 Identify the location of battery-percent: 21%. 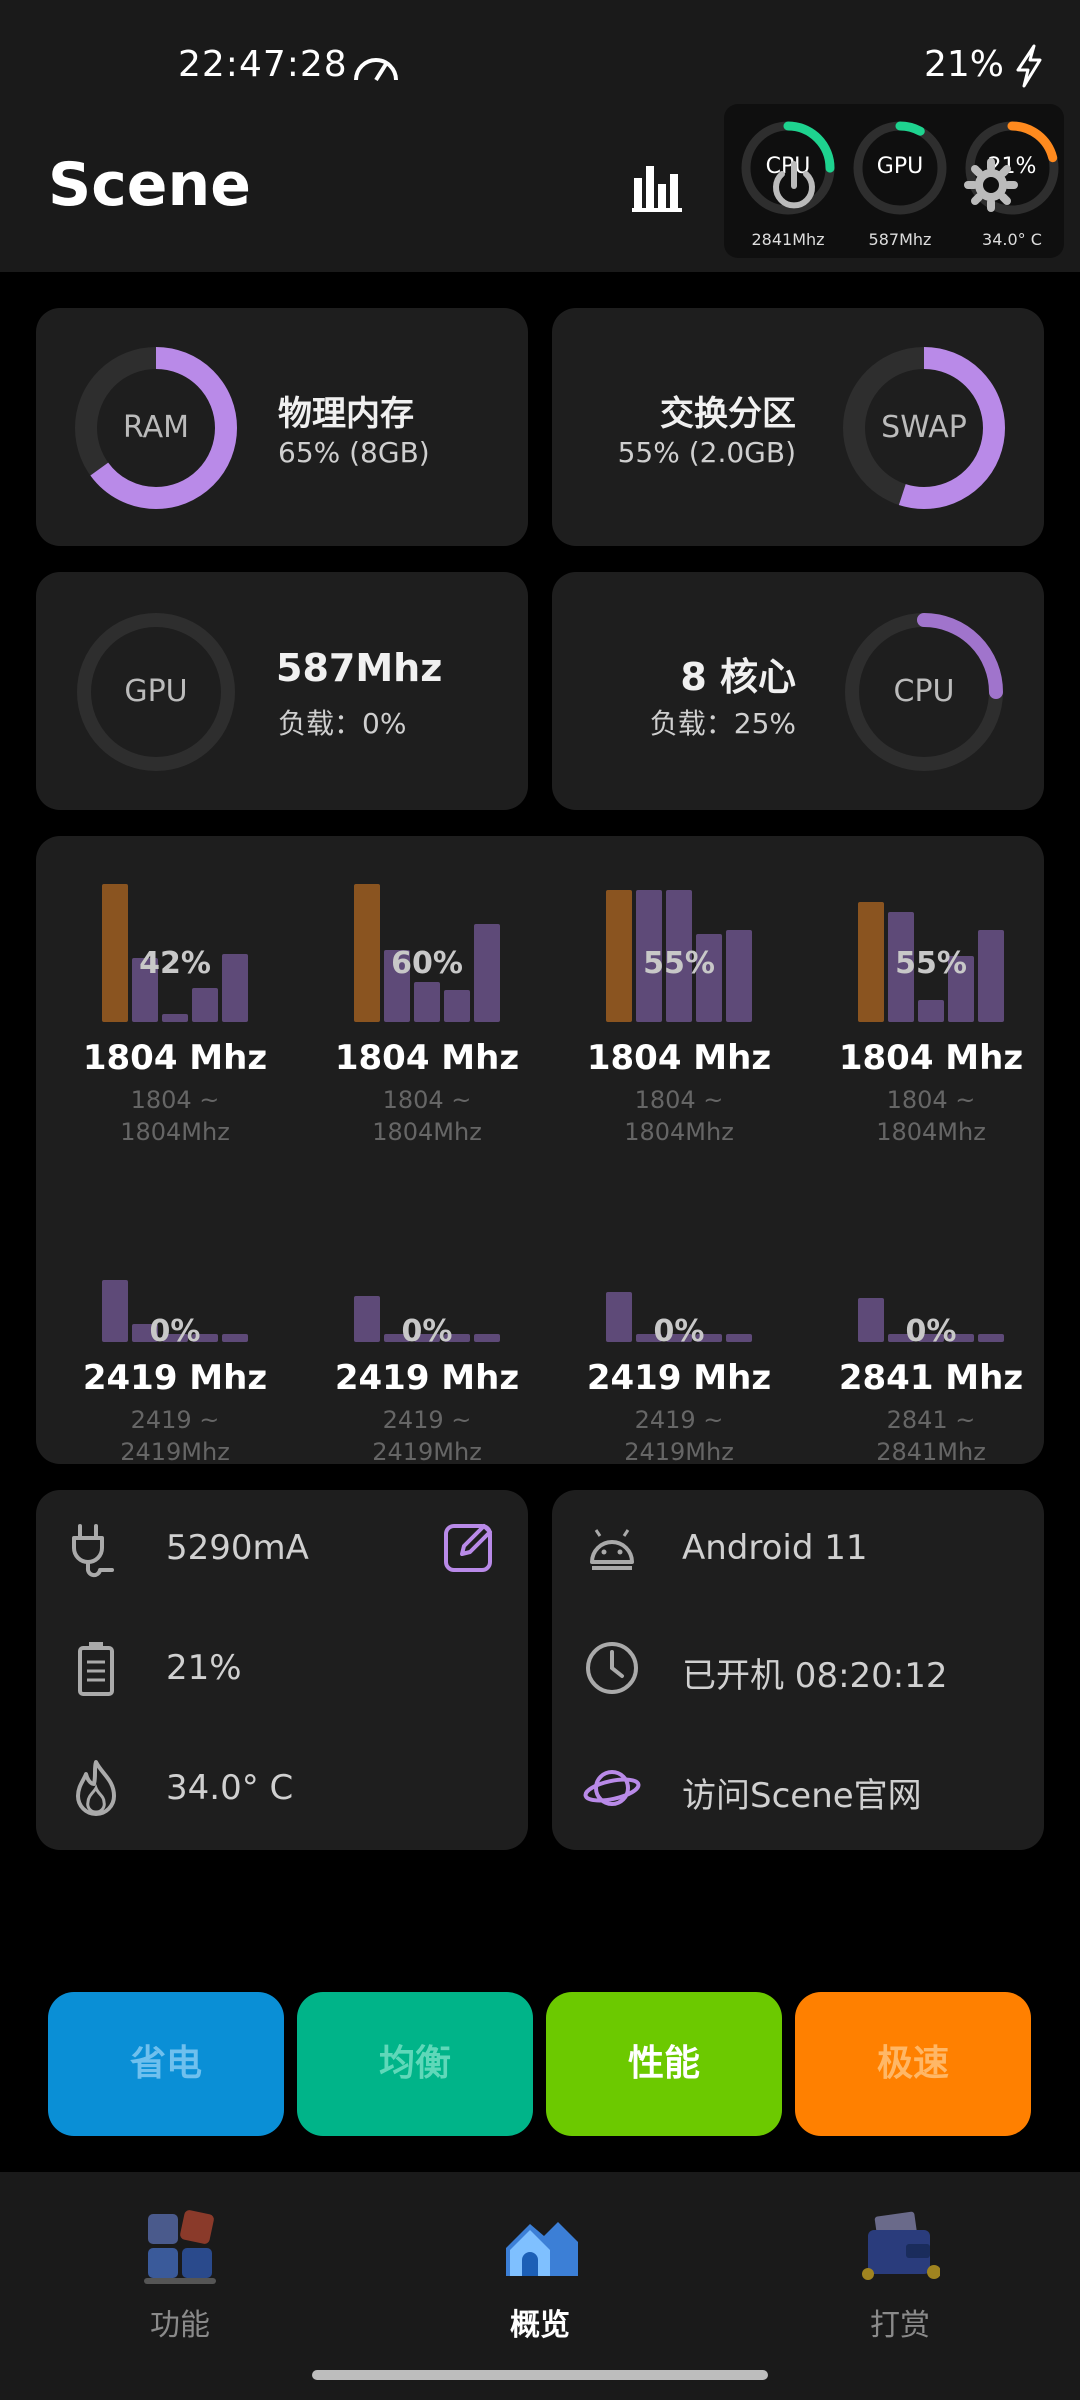
(963, 64).